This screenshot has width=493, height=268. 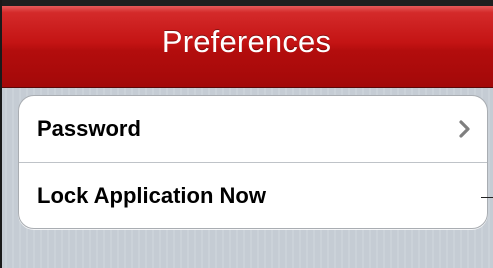 I want to click on page-title: Preferences, so click(x=246, y=41).